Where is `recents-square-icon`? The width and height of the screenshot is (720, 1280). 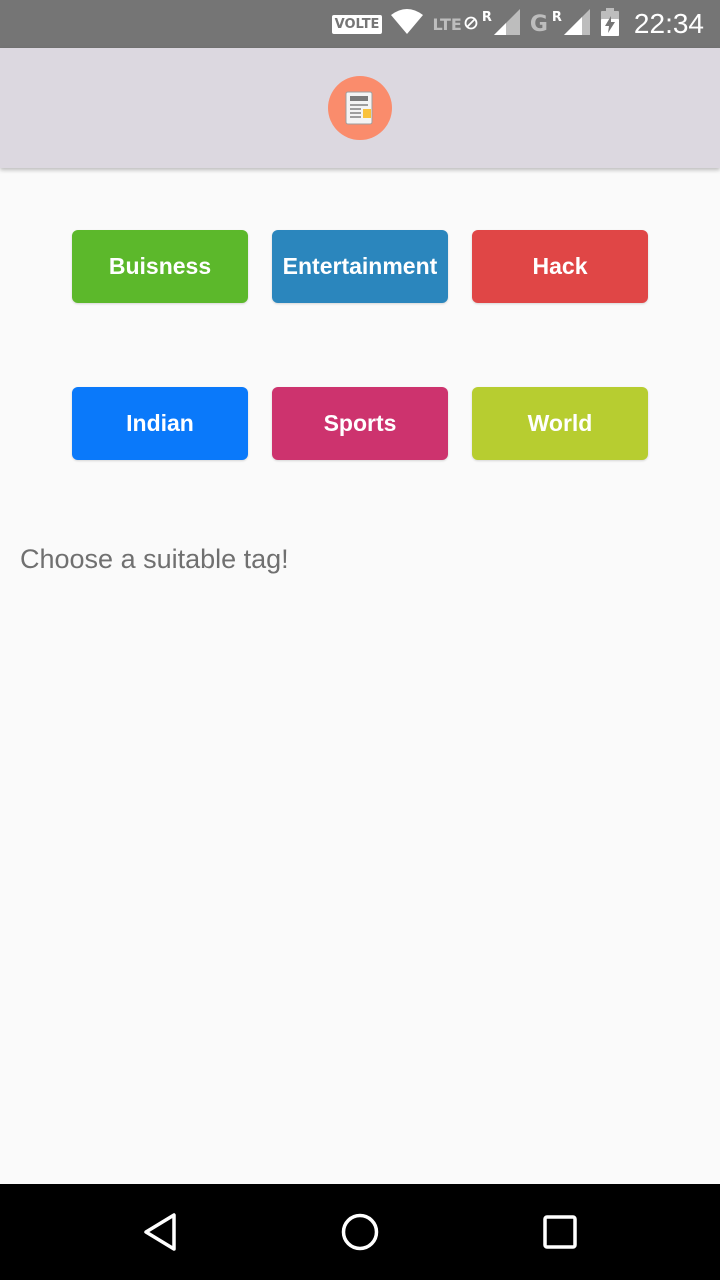 recents-square-icon is located at coordinates (560, 1232).